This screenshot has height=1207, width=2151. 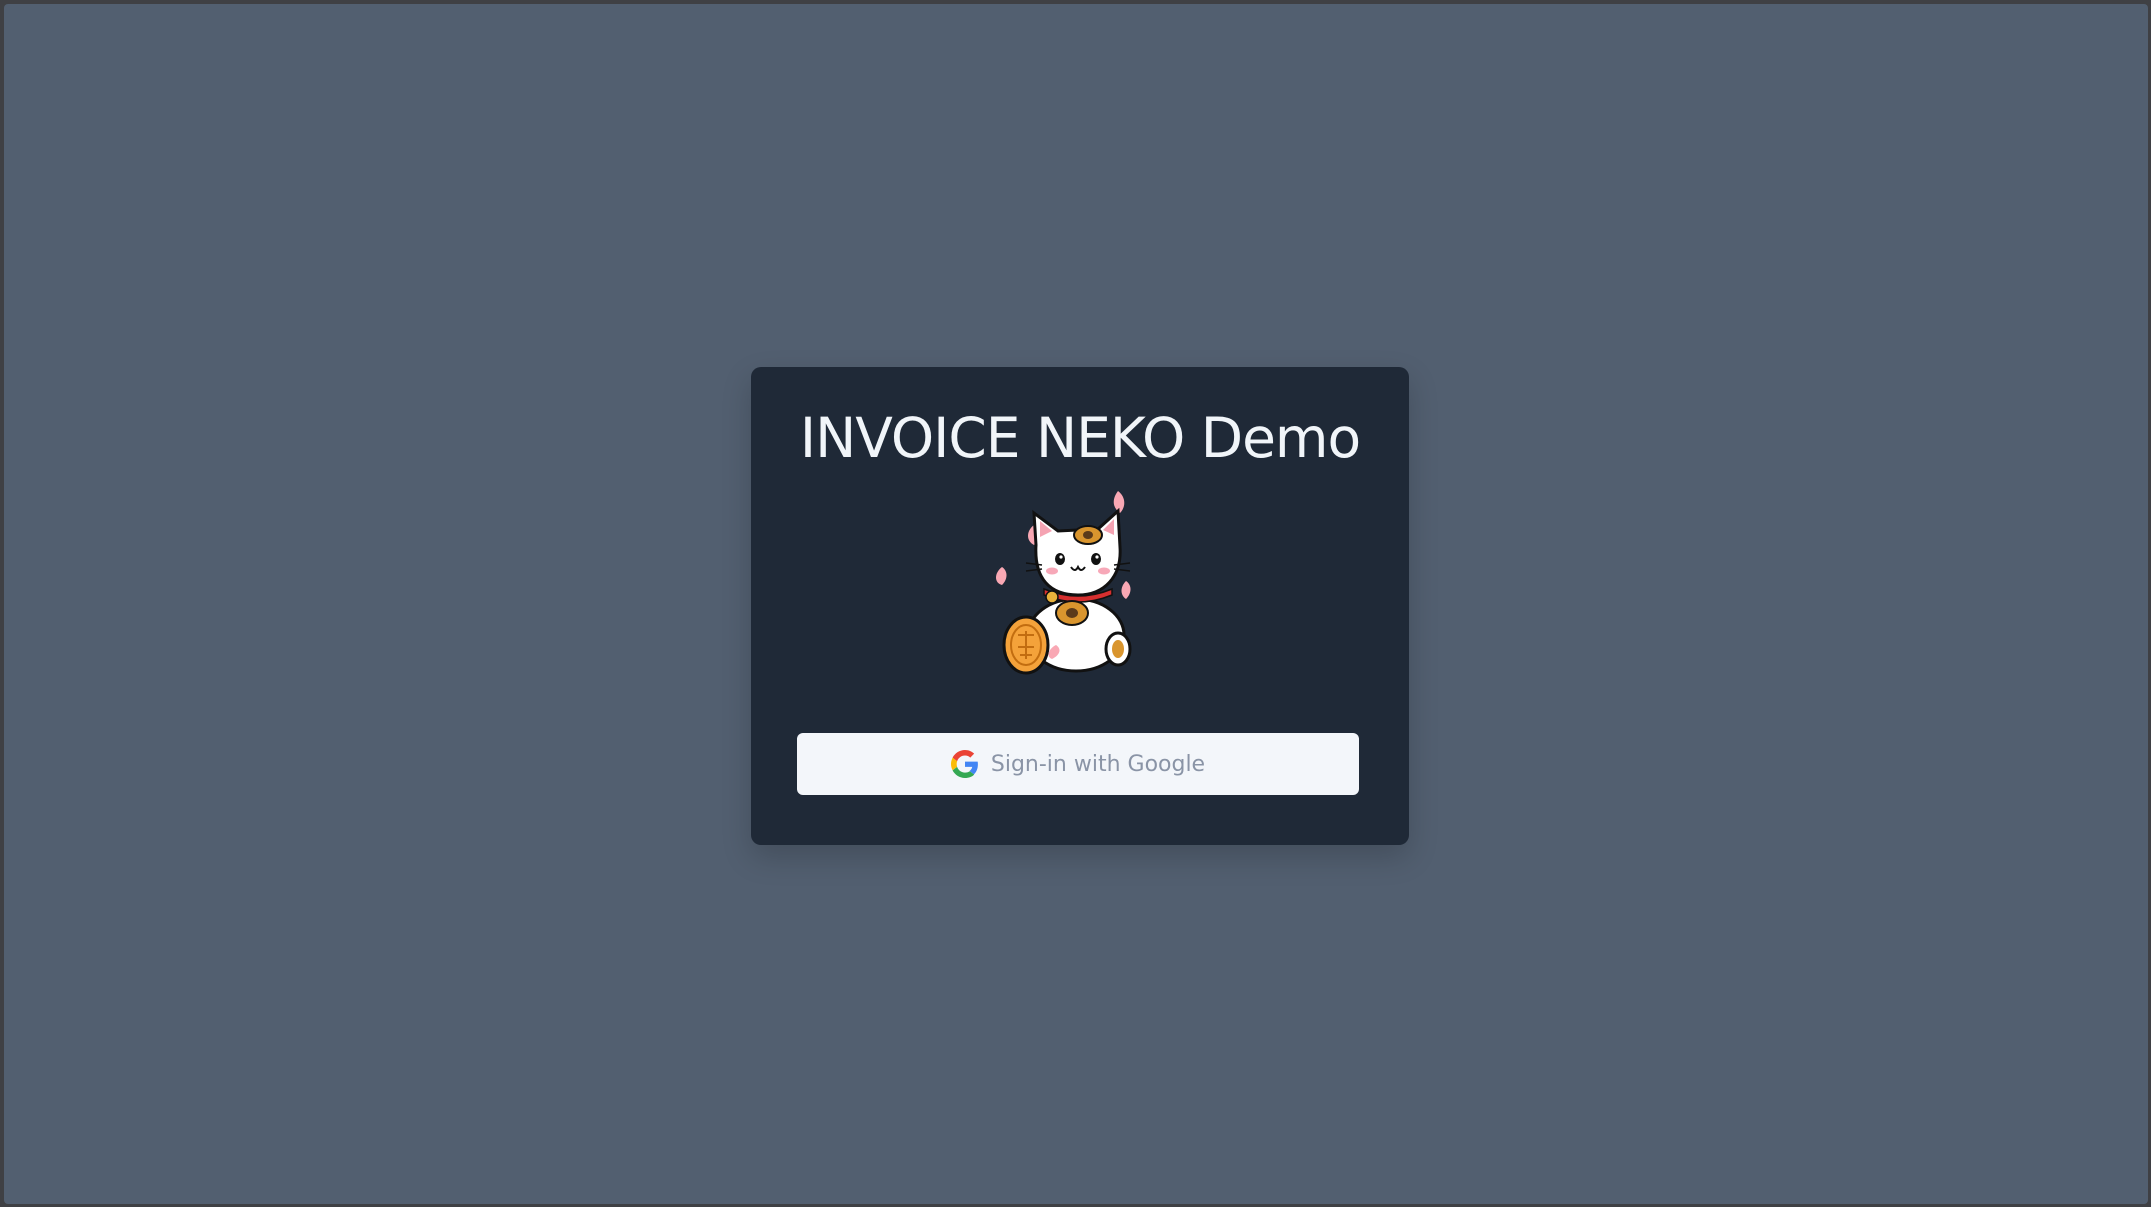 I want to click on google-signin-button: Sign-in with Google, so click(x=1078, y=764).